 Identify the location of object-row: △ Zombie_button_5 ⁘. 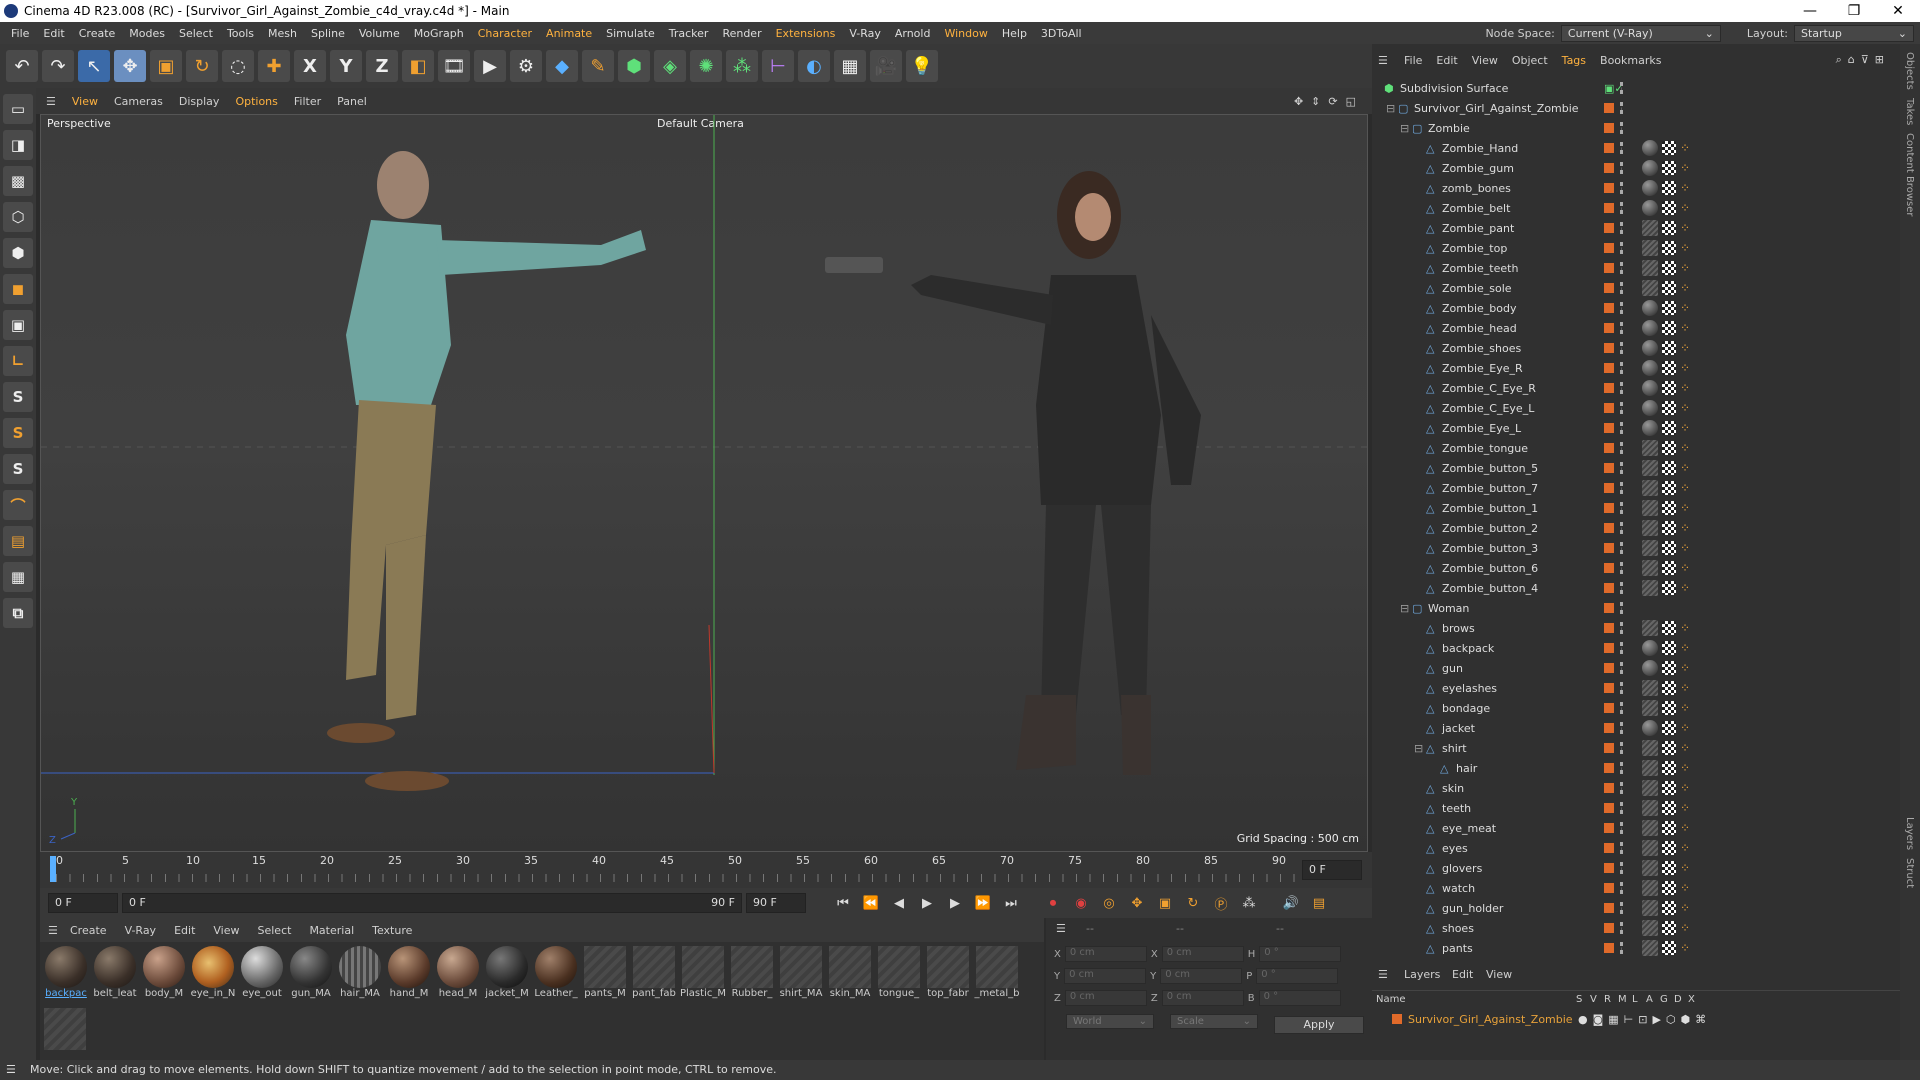
(1636, 468).